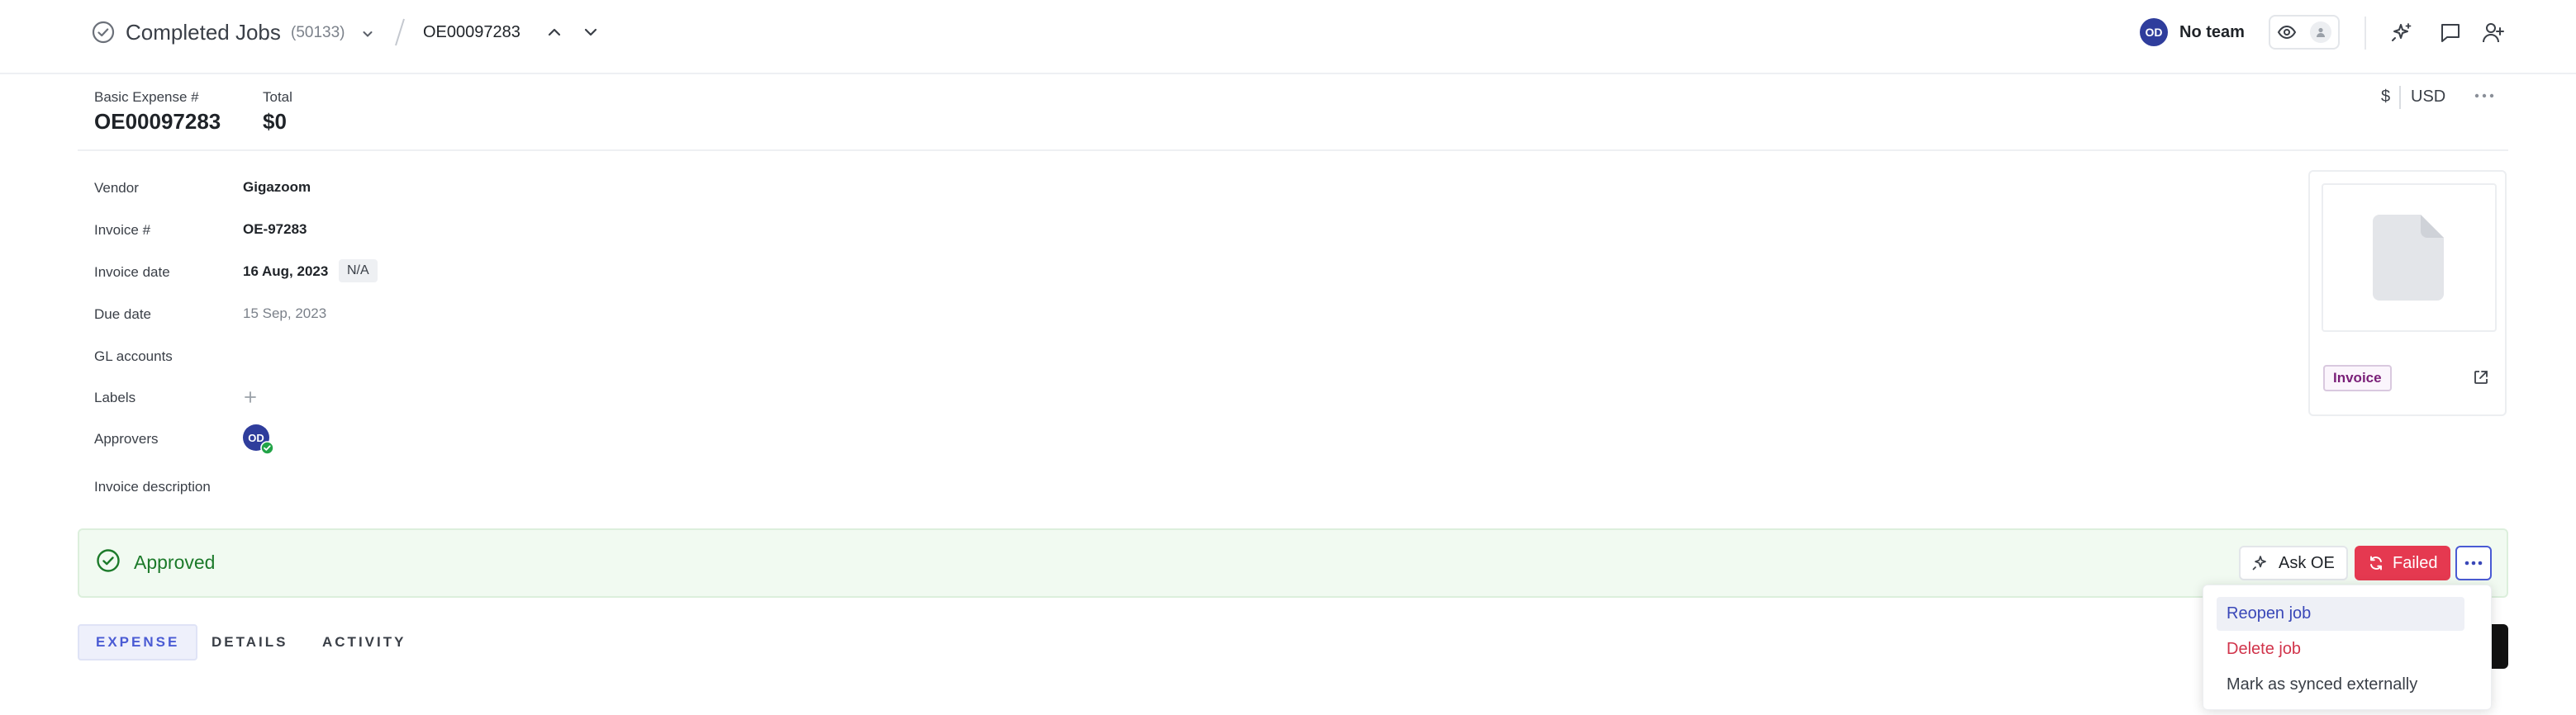 The height and width of the screenshot is (715, 2576). Describe the element at coordinates (2357, 378) in the screenshot. I see `document-type-tag: Invoice` at that location.